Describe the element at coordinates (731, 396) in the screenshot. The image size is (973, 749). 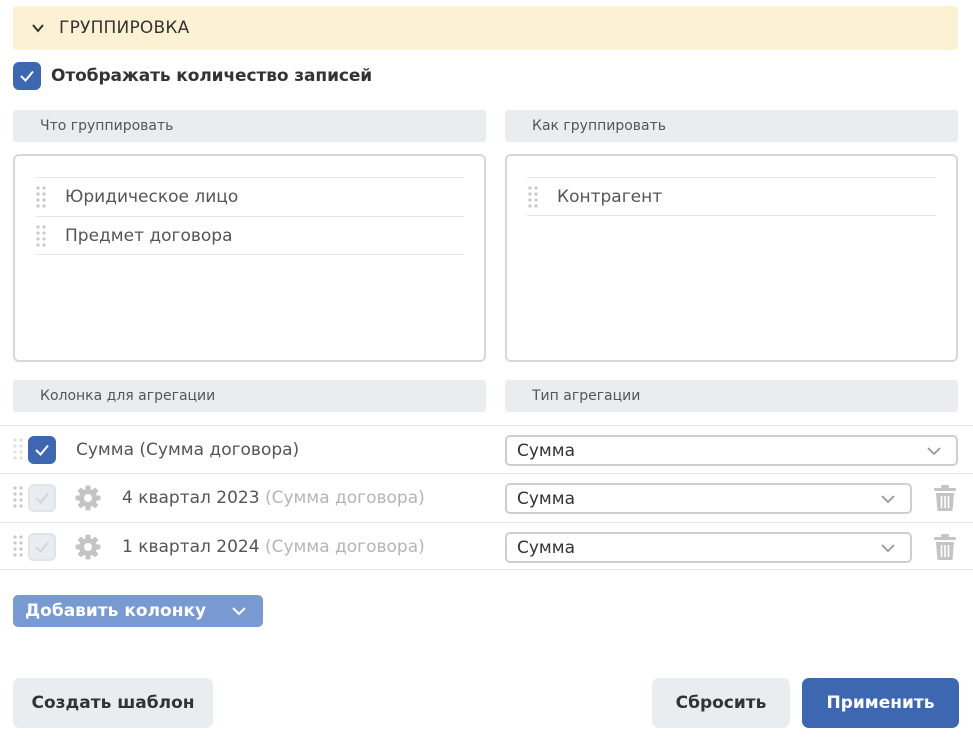
I see `aggregation-type-header: Тип агрегации` at that location.